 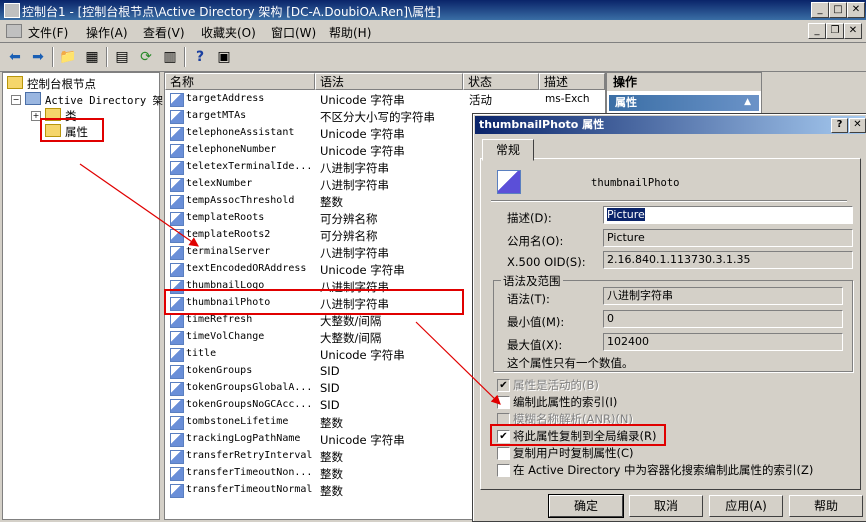 I want to click on tab-general: 常规, so click(x=508, y=150).